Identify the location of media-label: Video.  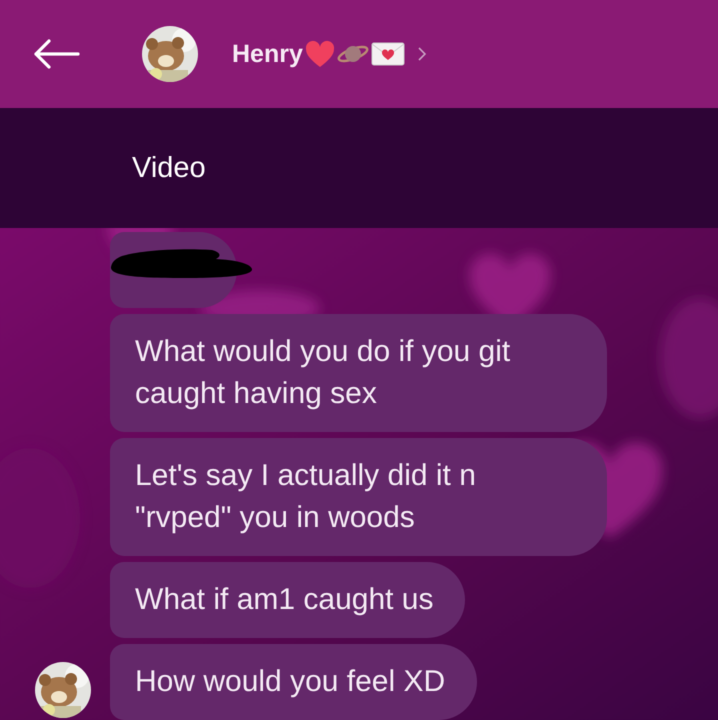
(169, 168).